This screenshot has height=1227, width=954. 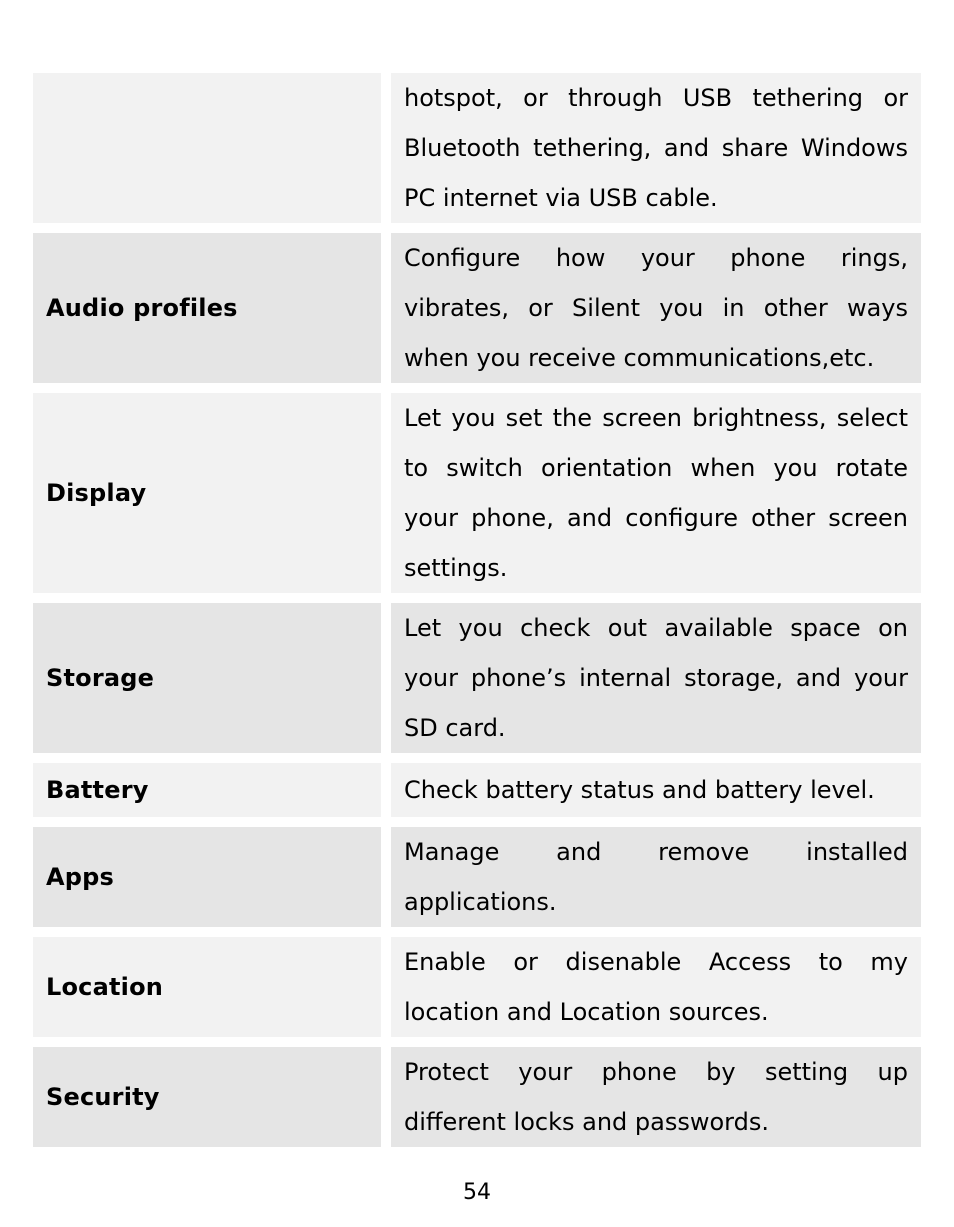 What do you see at coordinates (207, 493) in the screenshot?
I see `setting-name: Display` at bounding box center [207, 493].